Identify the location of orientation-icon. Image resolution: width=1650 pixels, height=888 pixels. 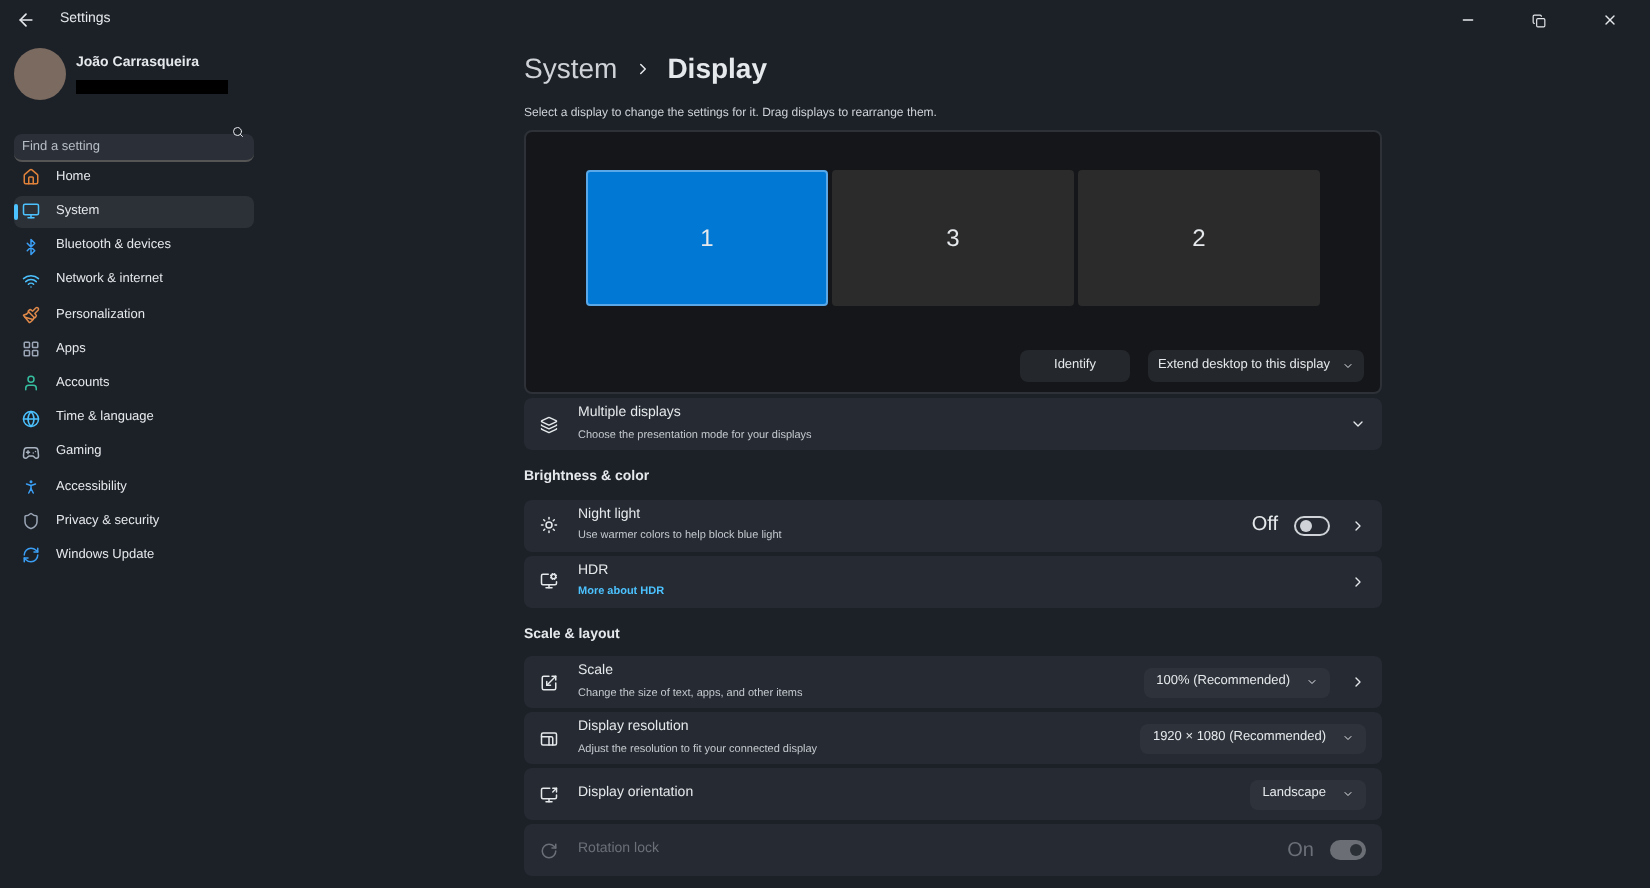
(549, 794).